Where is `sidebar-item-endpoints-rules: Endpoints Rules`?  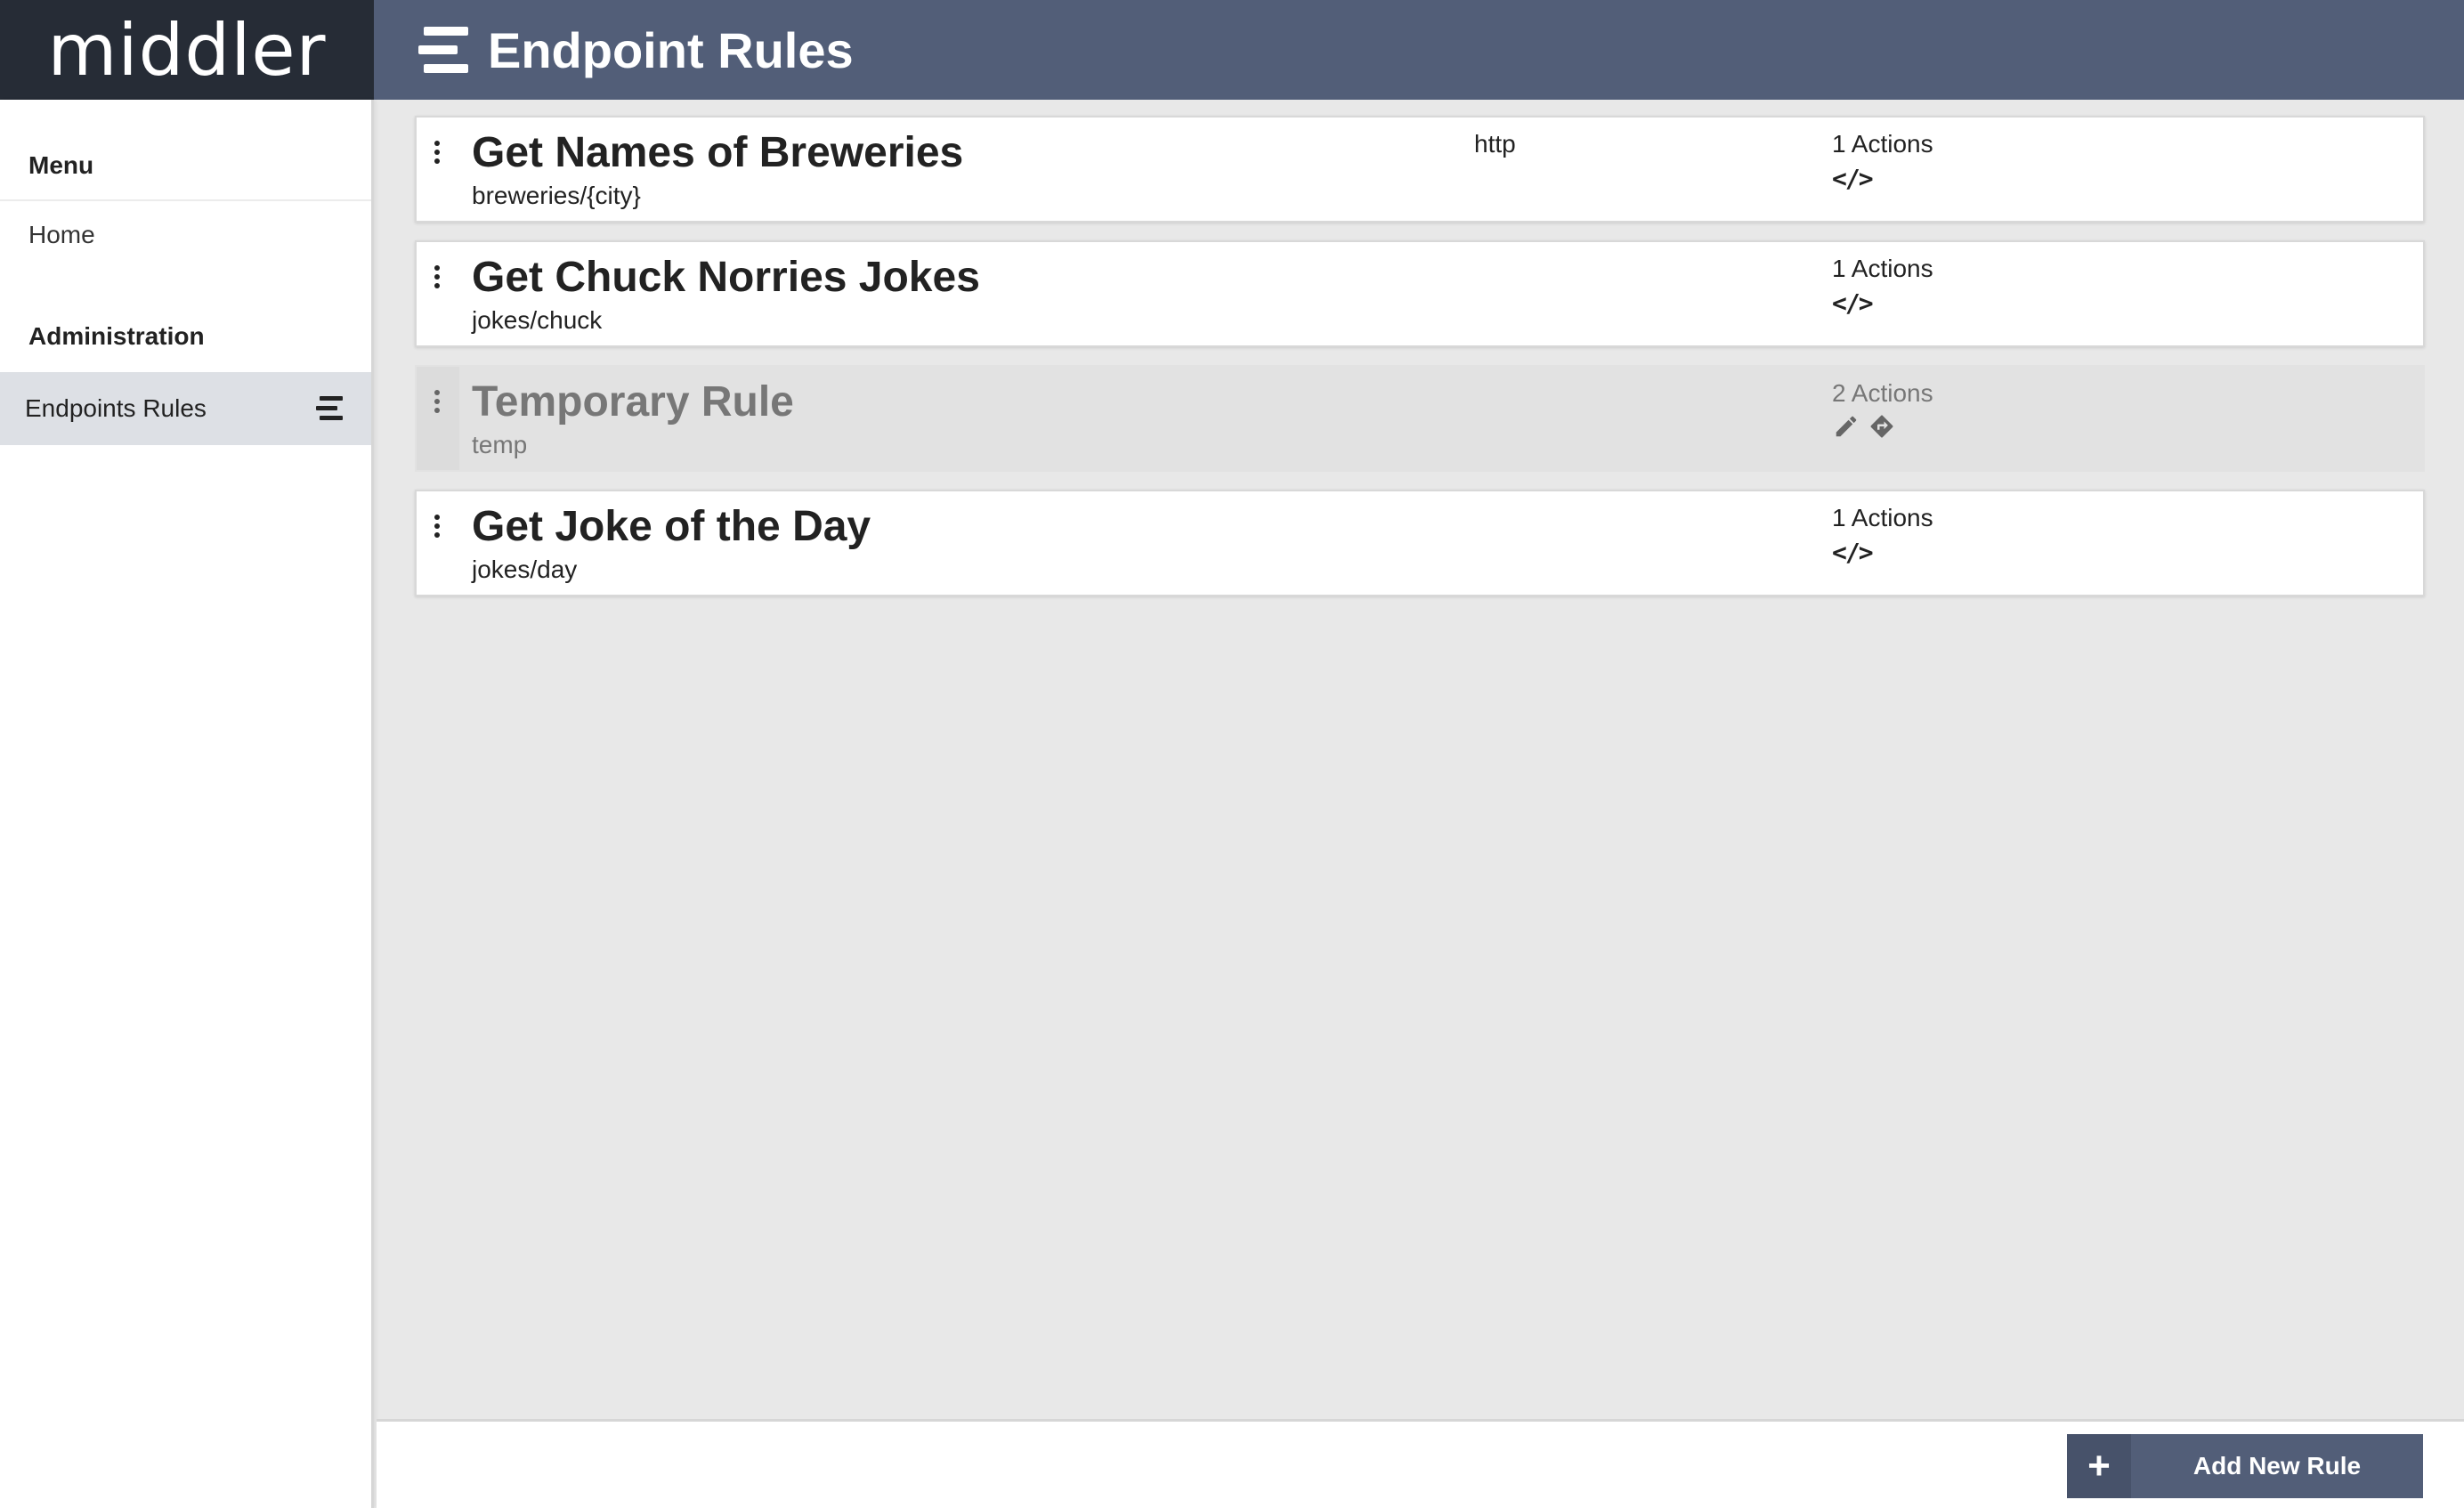 sidebar-item-endpoints-rules: Endpoints Rules is located at coordinates (185, 408).